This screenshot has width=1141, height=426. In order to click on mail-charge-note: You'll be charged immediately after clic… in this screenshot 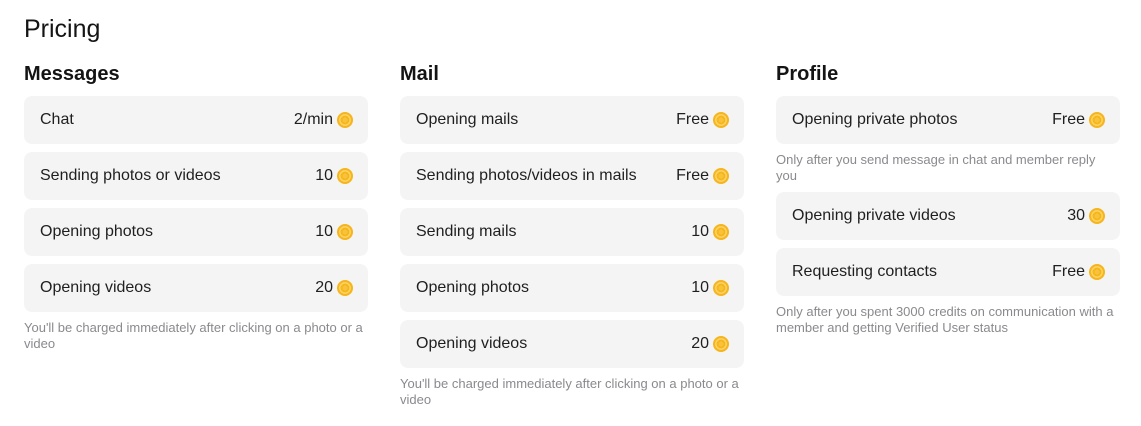, I will do `click(569, 391)`.